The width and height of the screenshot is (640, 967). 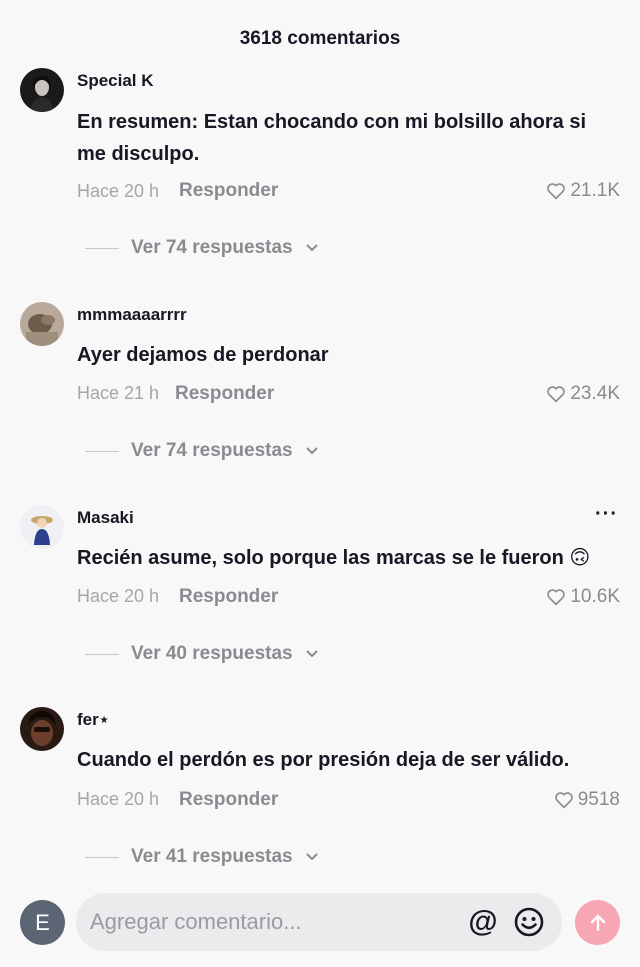 I want to click on like-count: 23.4K, so click(x=595, y=393).